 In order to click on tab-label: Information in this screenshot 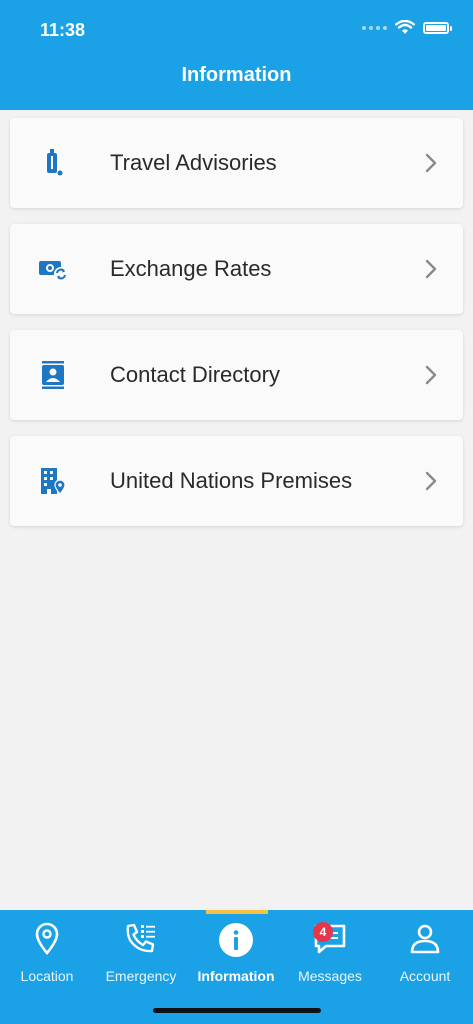, I will do `click(236, 976)`.